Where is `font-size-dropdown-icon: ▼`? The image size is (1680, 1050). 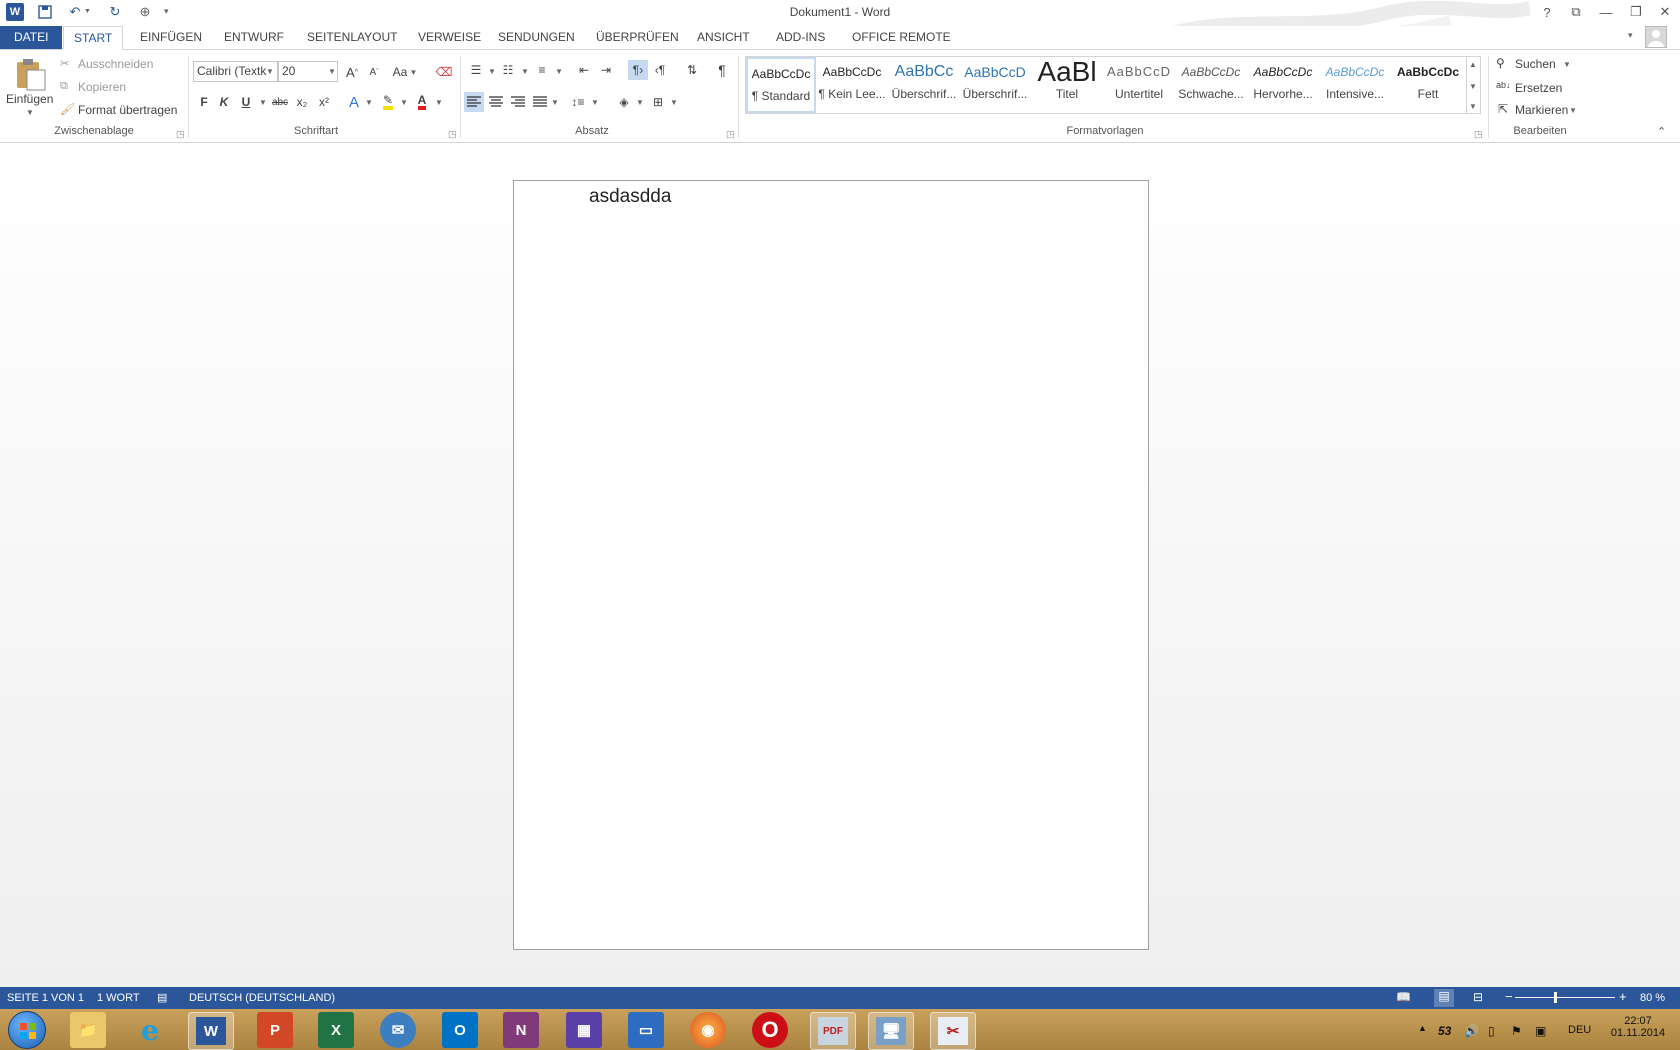
font-size-dropdown-icon: ▼ is located at coordinates (332, 71).